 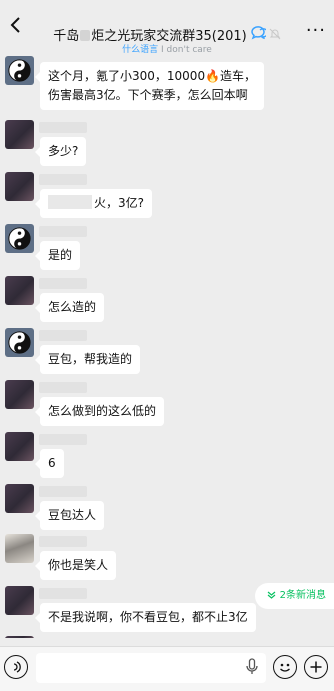 I want to click on redacted-char, so click(x=85, y=35).